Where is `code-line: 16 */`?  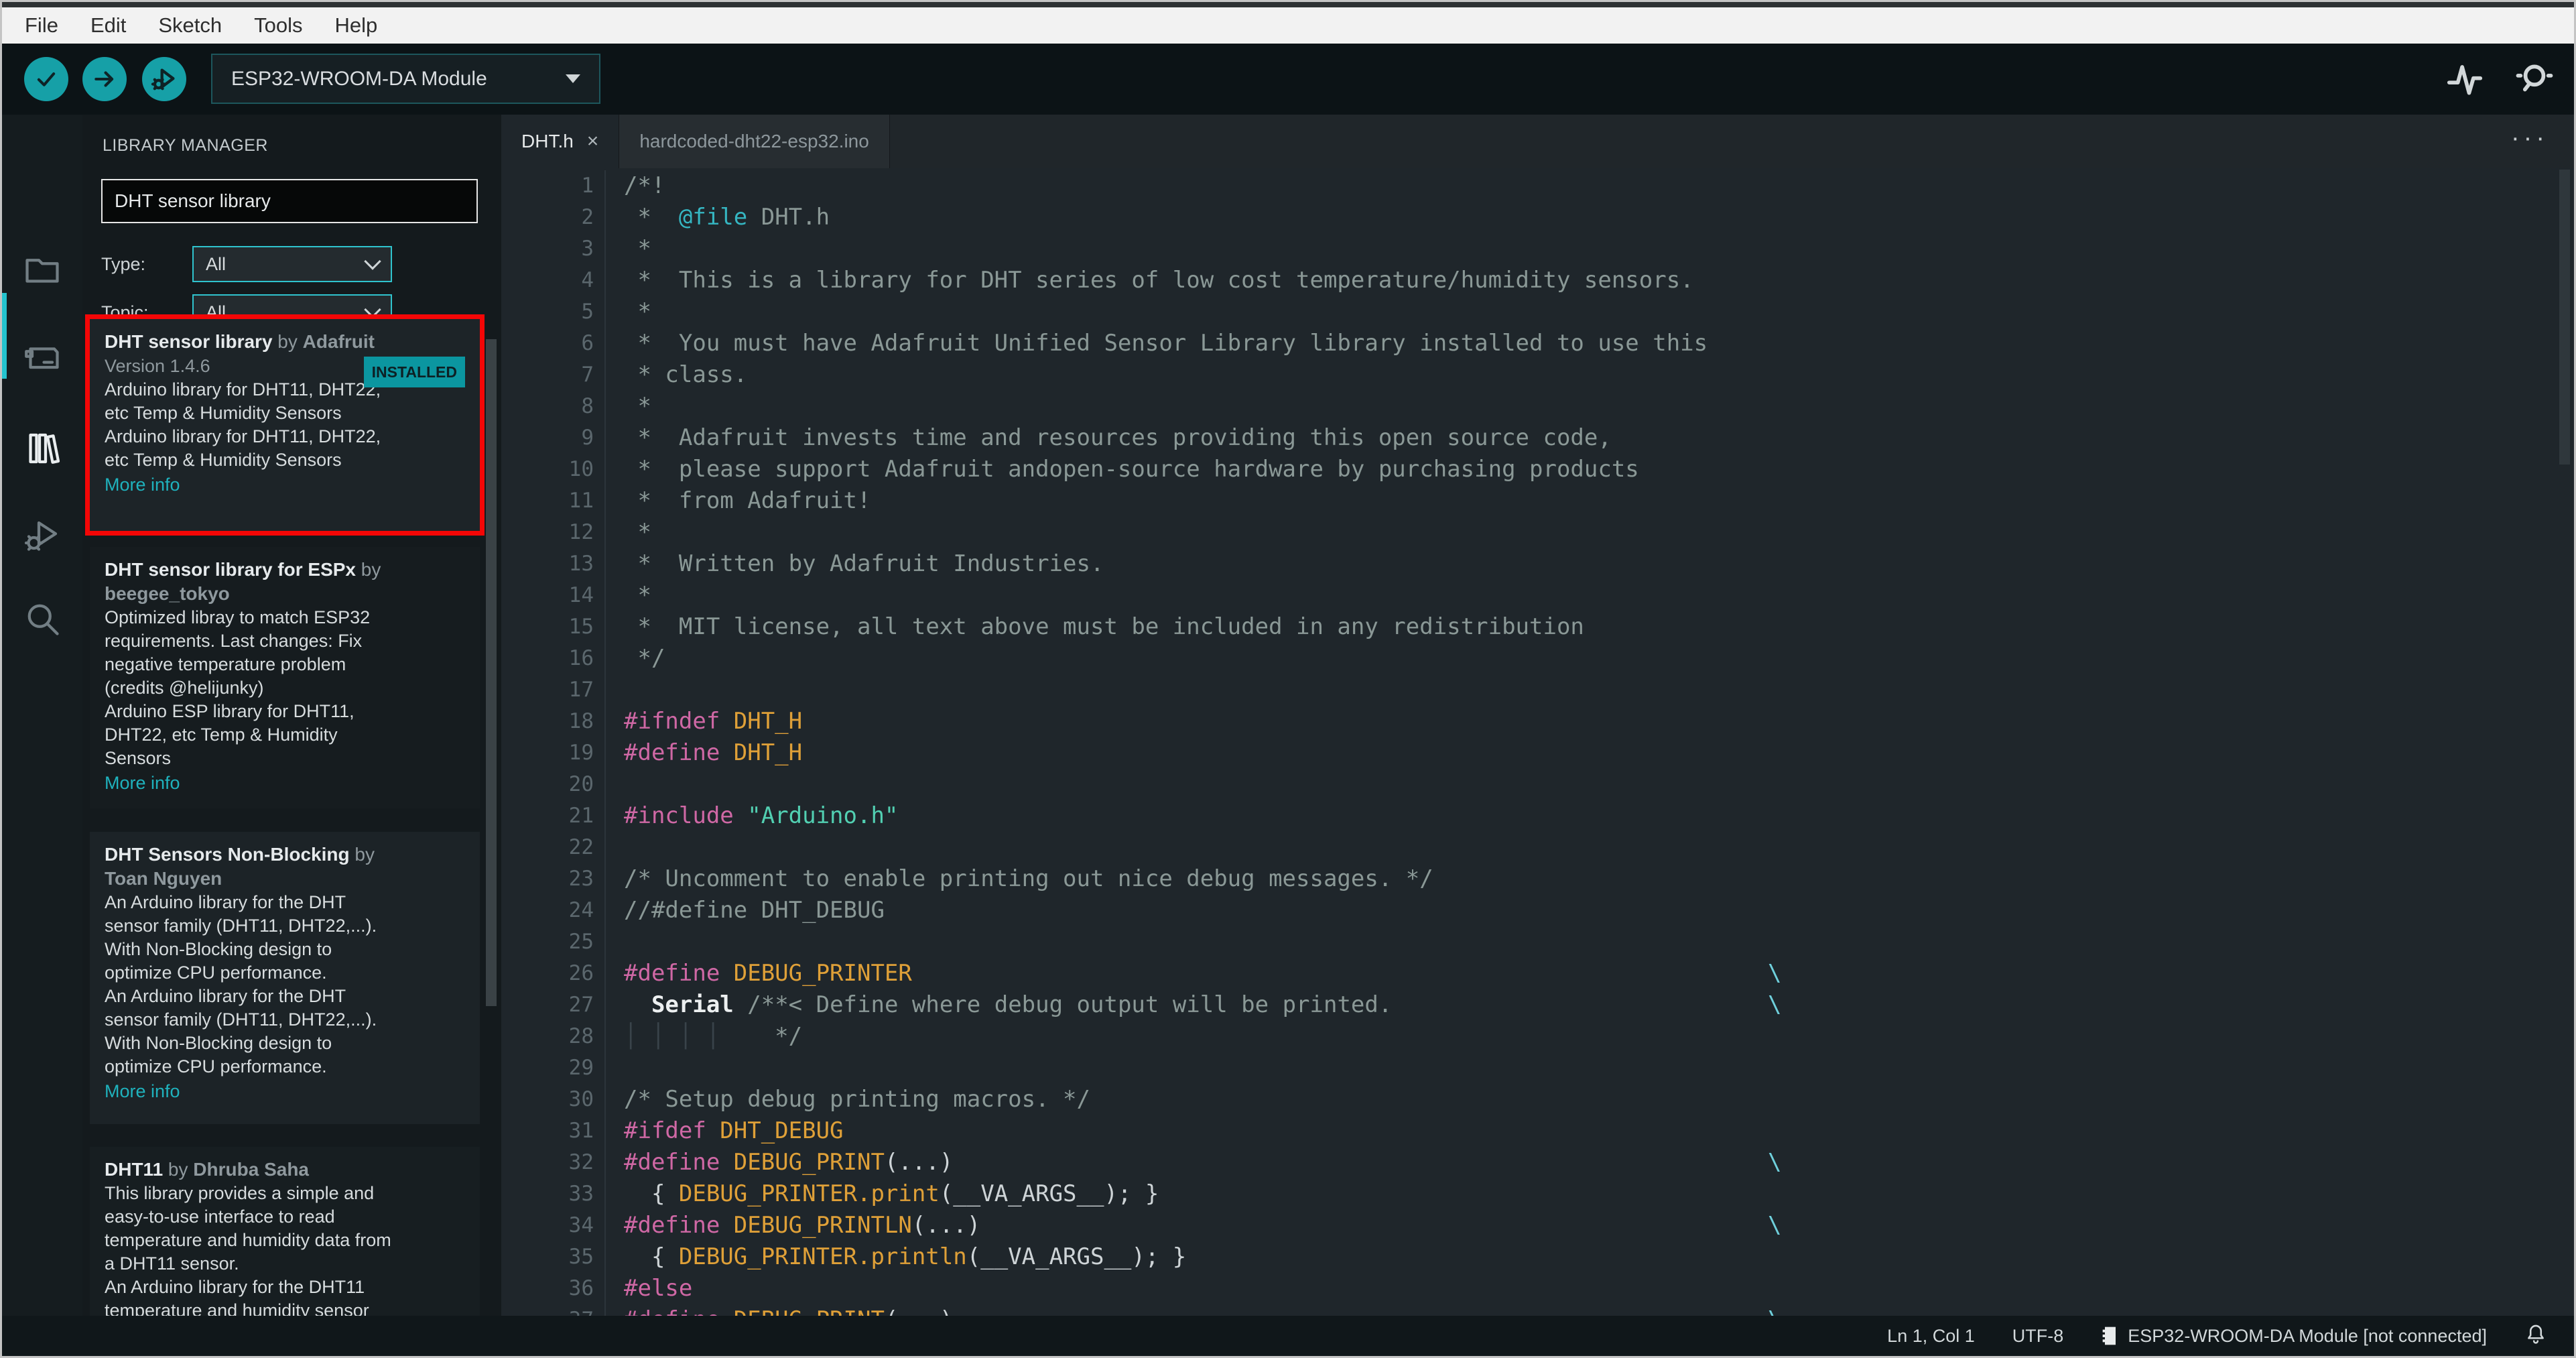 code-line: 16 */ is located at coordinates (1537, 658).